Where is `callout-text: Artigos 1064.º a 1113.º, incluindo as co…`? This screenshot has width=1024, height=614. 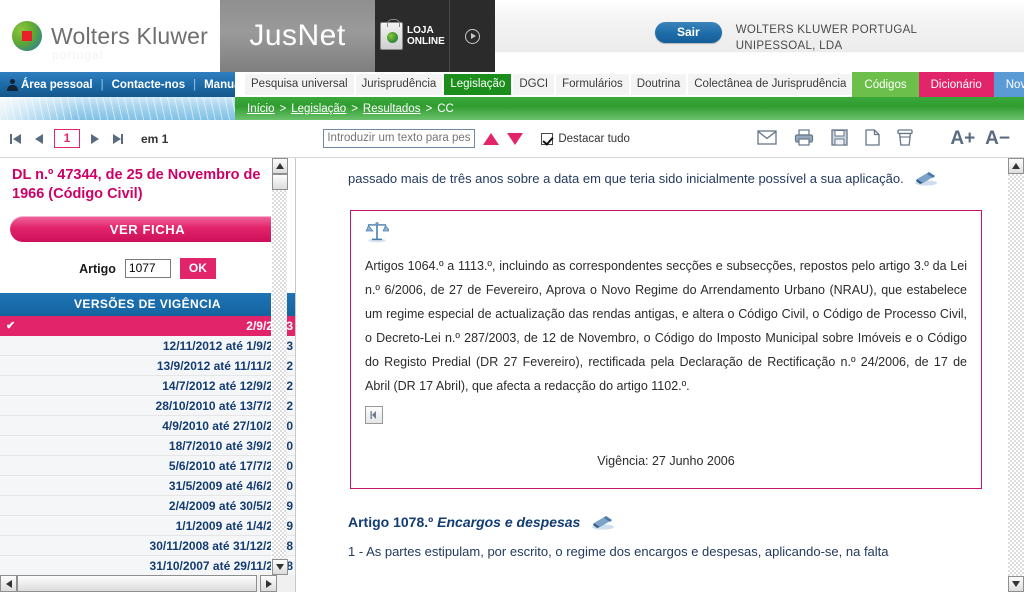
callout-text: Artigos 1064.º a 1113.º, incluindo as co… is located at coordinates (666, 326).